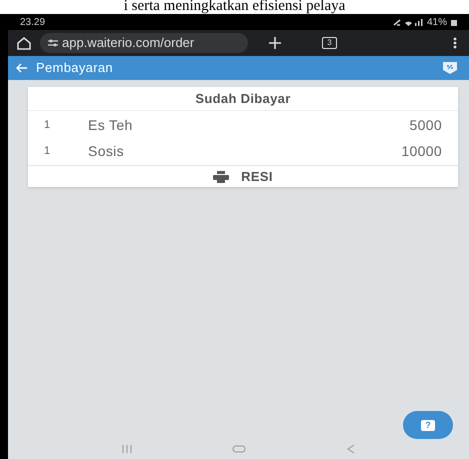 The width and height of the screenshot is (469, 459). What do you see at coordinates (221, 176) in the screenshot?
I see `printer-icon` at bounding box center [221, 176].